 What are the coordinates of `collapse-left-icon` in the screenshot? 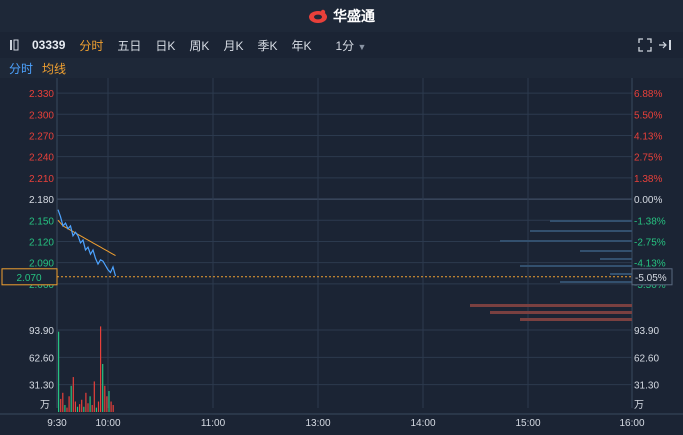 It's located at (18, 45).